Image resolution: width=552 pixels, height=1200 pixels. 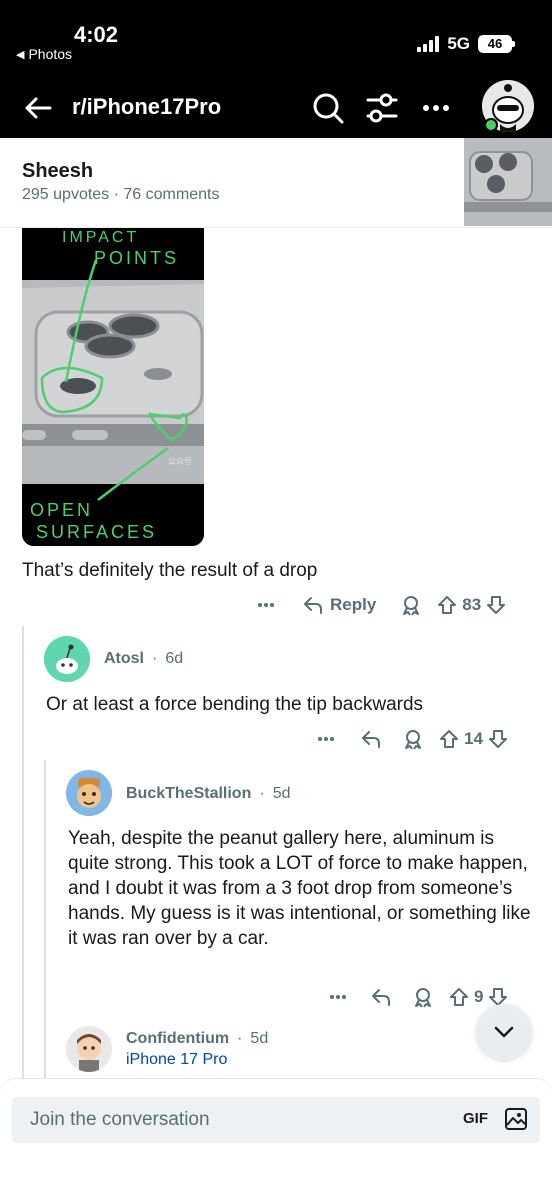 What do you see at coordinates (100, 237) in the screenshot?
I see `annotation-impact: IMPACT` at bounding box center [100, 237].